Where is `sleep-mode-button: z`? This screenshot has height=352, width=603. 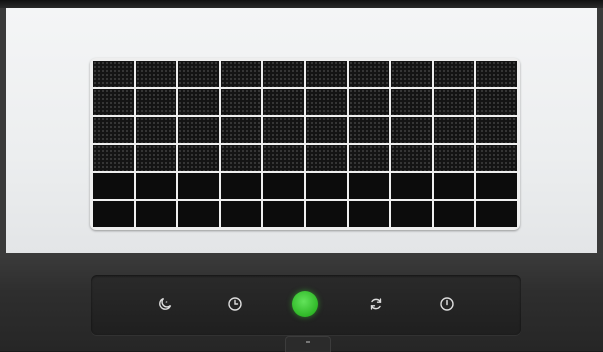 sleep-mode-button: z is located at coordinates (165, 304).